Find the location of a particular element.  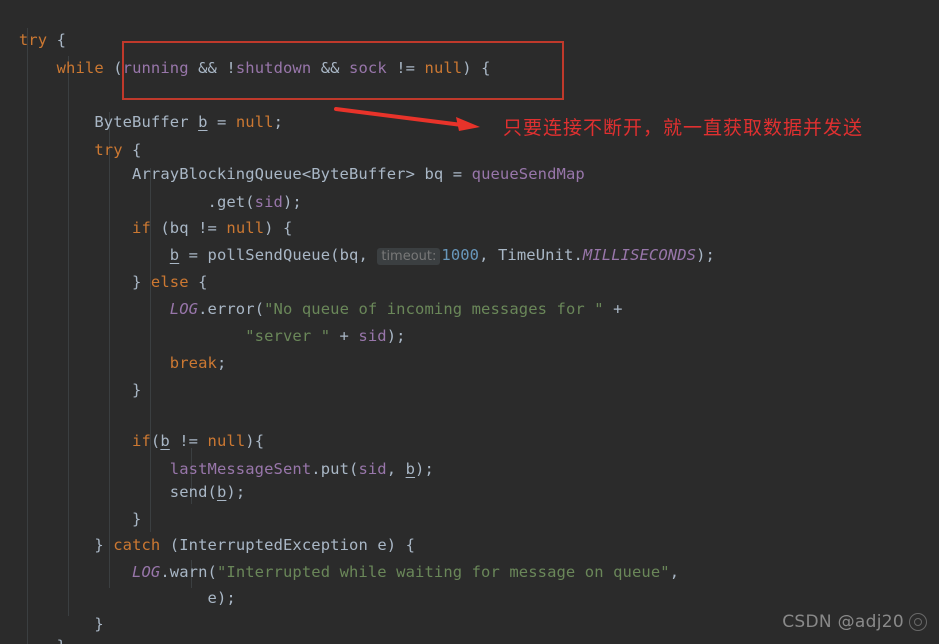

code-line: send(b); is located at coordinates (207, 492).